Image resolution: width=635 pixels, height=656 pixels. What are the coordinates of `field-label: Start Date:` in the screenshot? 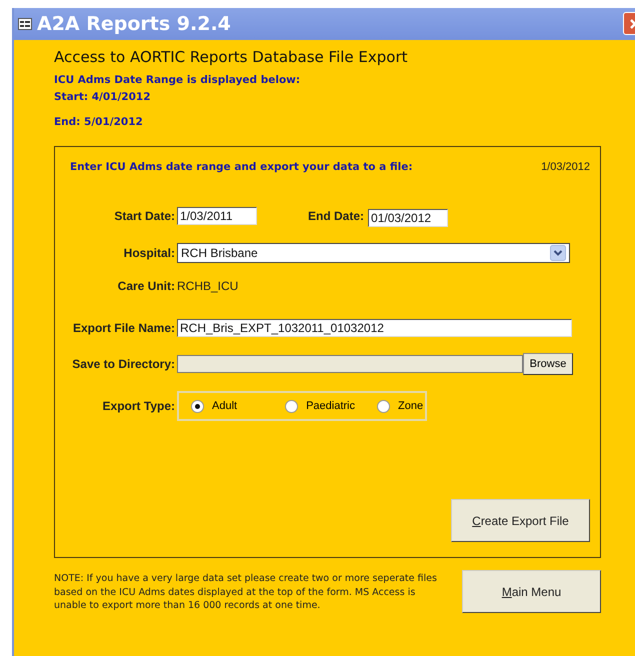 It's located at (144, 216).